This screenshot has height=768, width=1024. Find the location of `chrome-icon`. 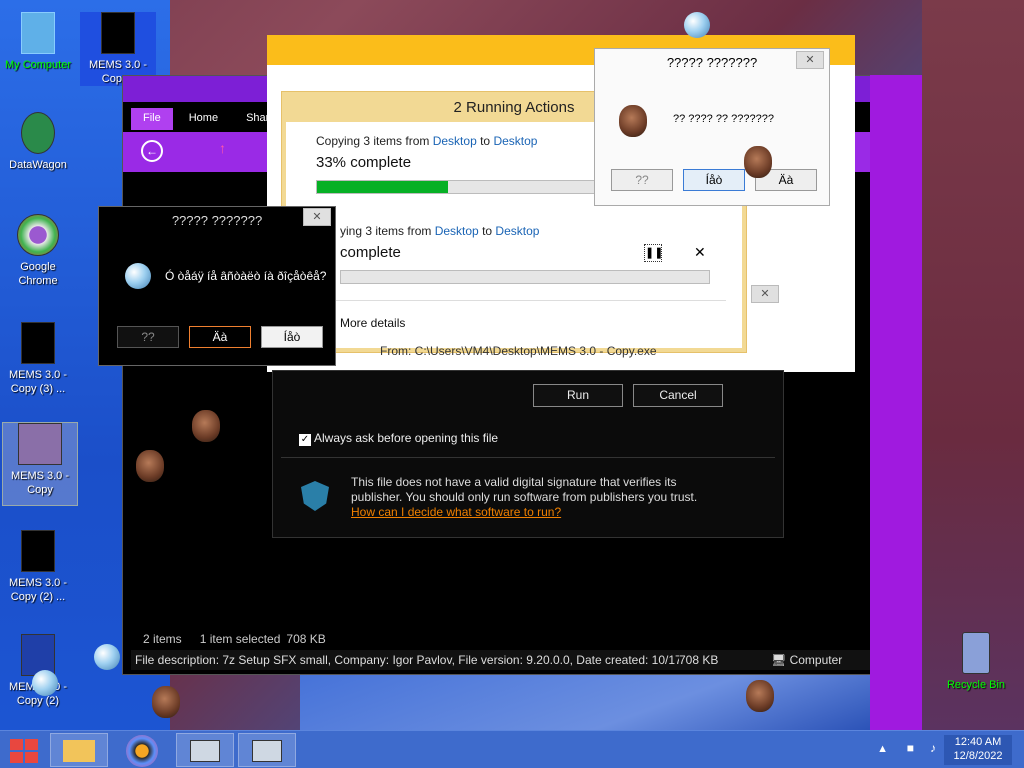

chrome-icon is located at coordinates (38, 235).